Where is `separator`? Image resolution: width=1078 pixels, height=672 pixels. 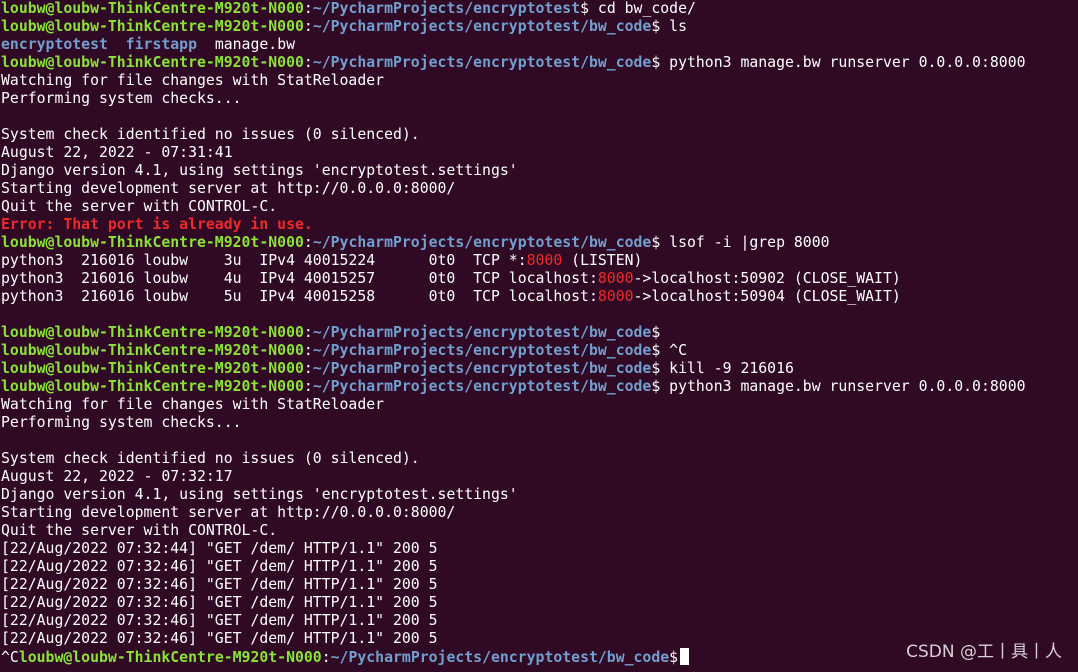 separator is located at coordinates (117, 44).